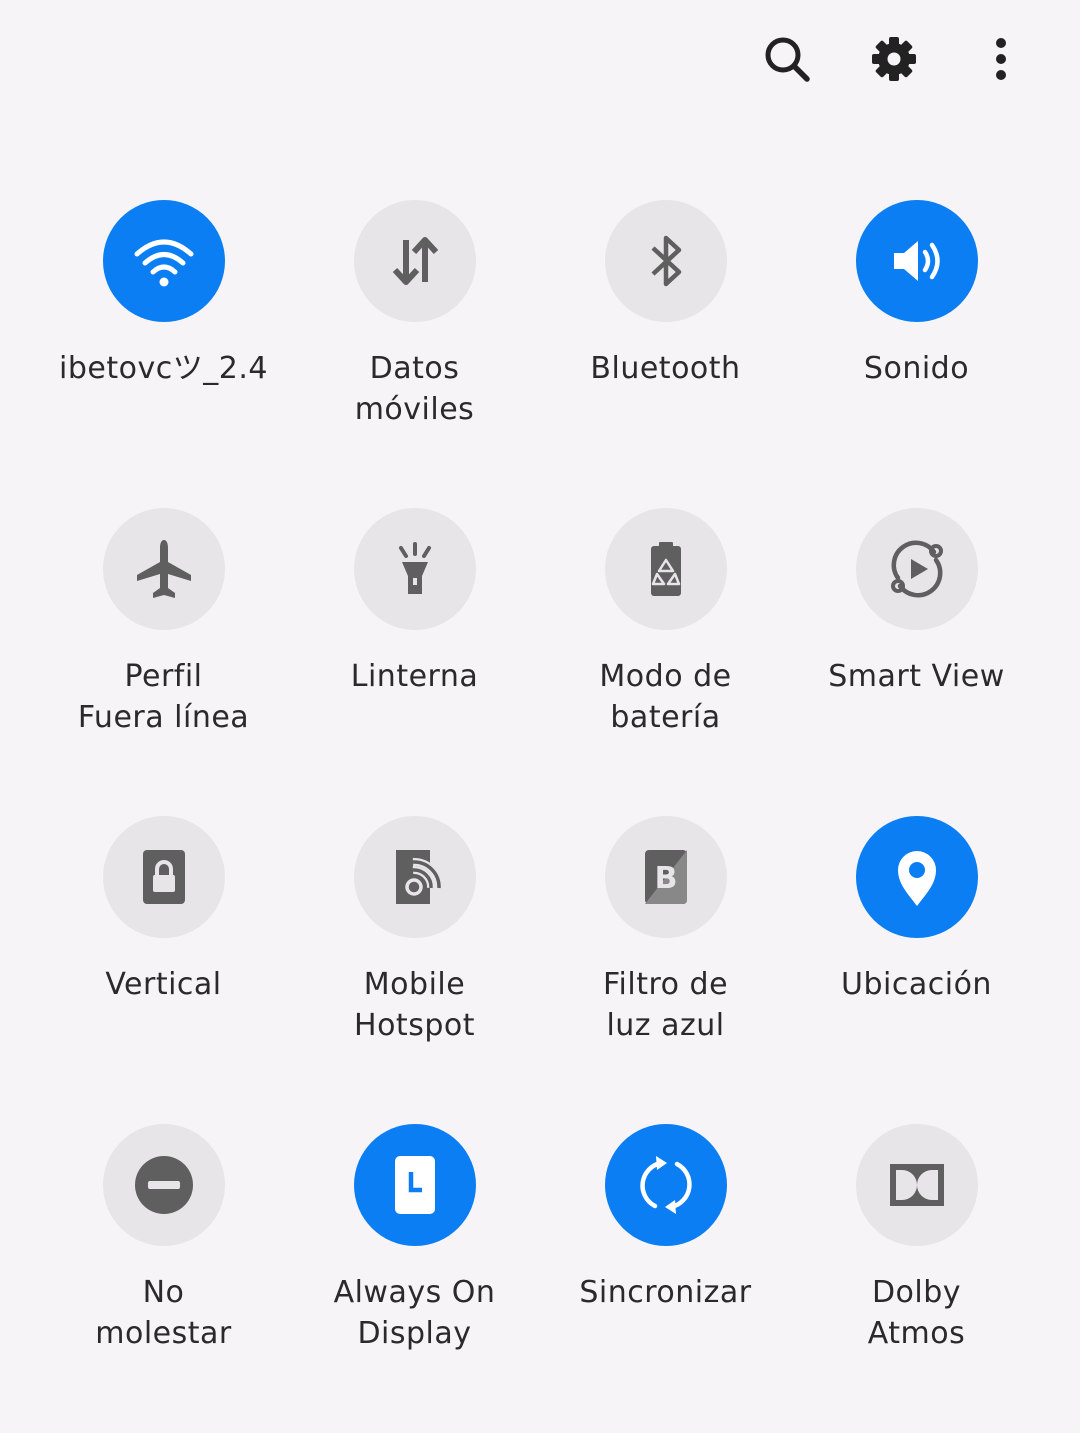  I want to click on tile-airplane: Perfil Fuera línea, so click(163, 662).